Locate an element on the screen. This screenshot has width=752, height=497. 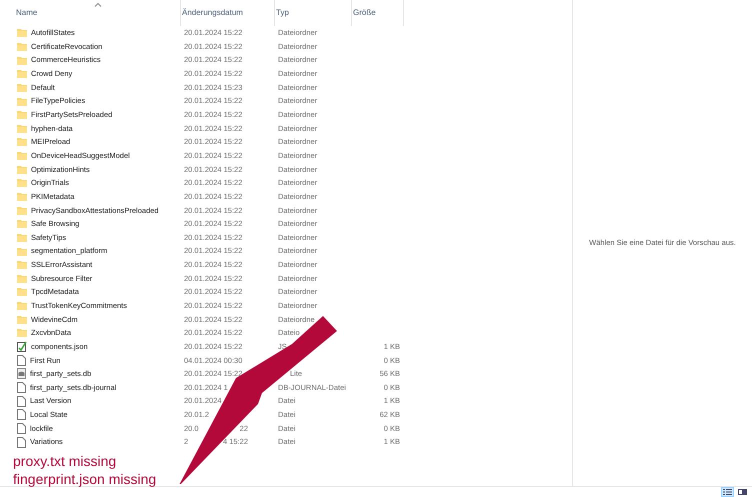
column-header: Änderungsdatum is located at coordinates (228, 13).